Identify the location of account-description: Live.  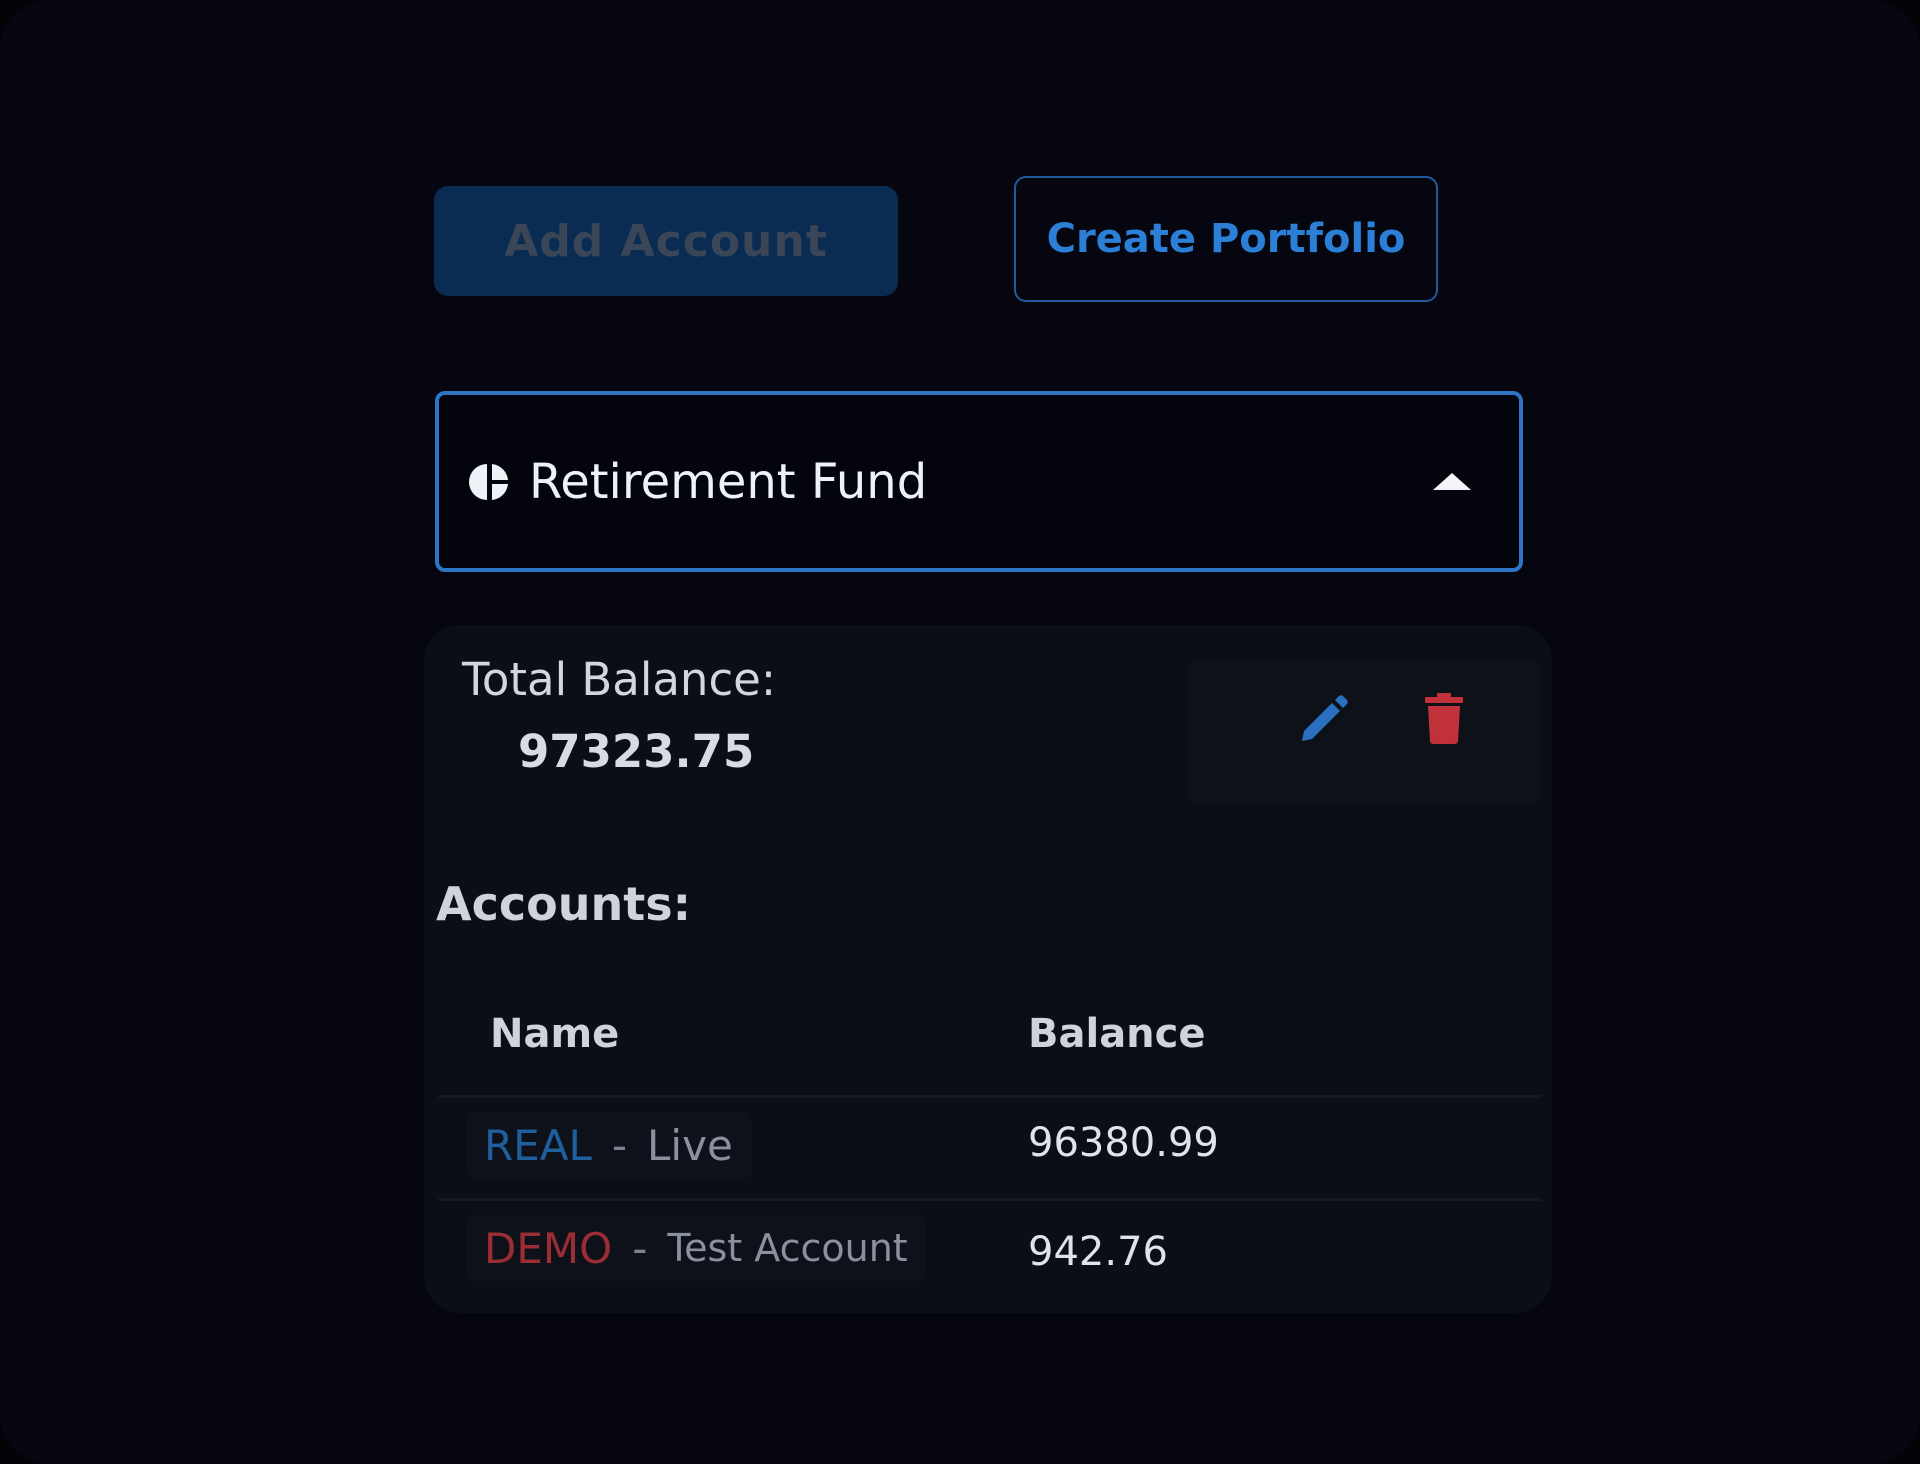
(690, 1145).